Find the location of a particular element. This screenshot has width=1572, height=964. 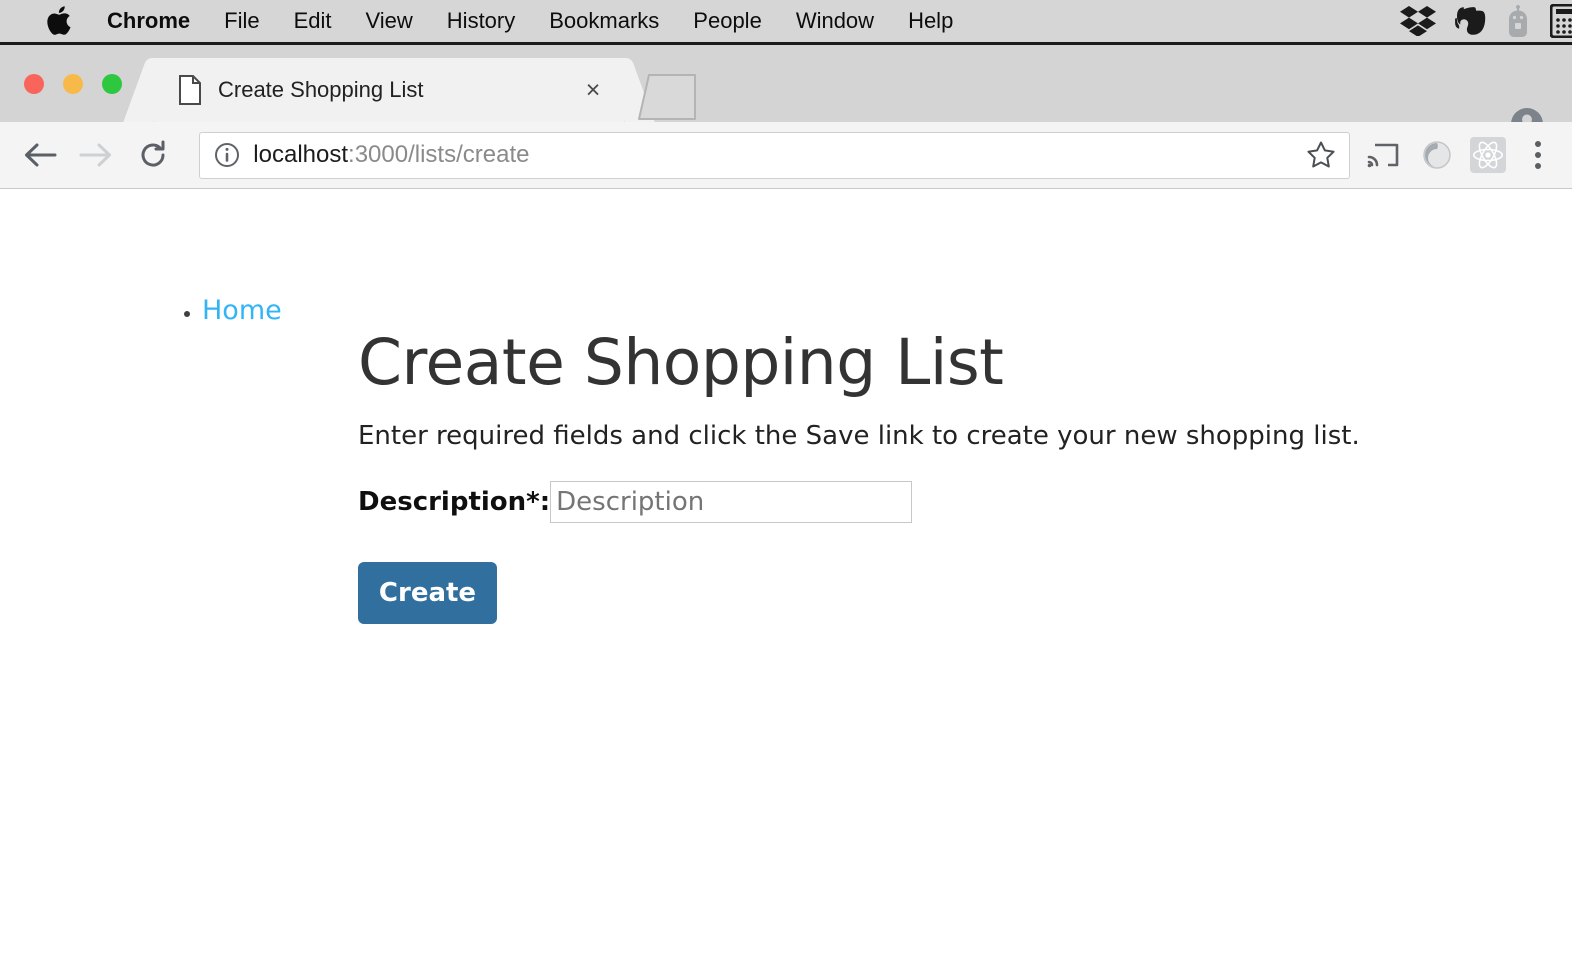

browser-tab-strip: Create Shopping List × is located at coordinates (786, 93).